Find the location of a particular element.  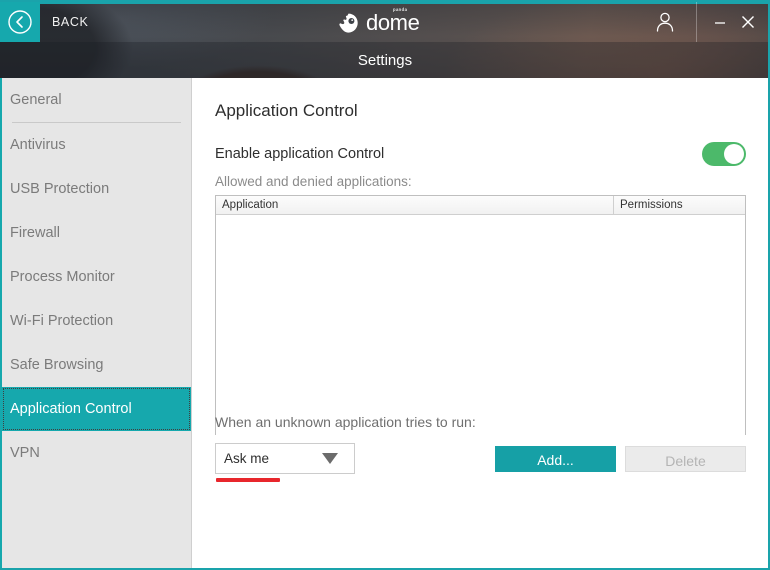

sidebar-item-label: Antivirus is located at coordinates (38, 145).